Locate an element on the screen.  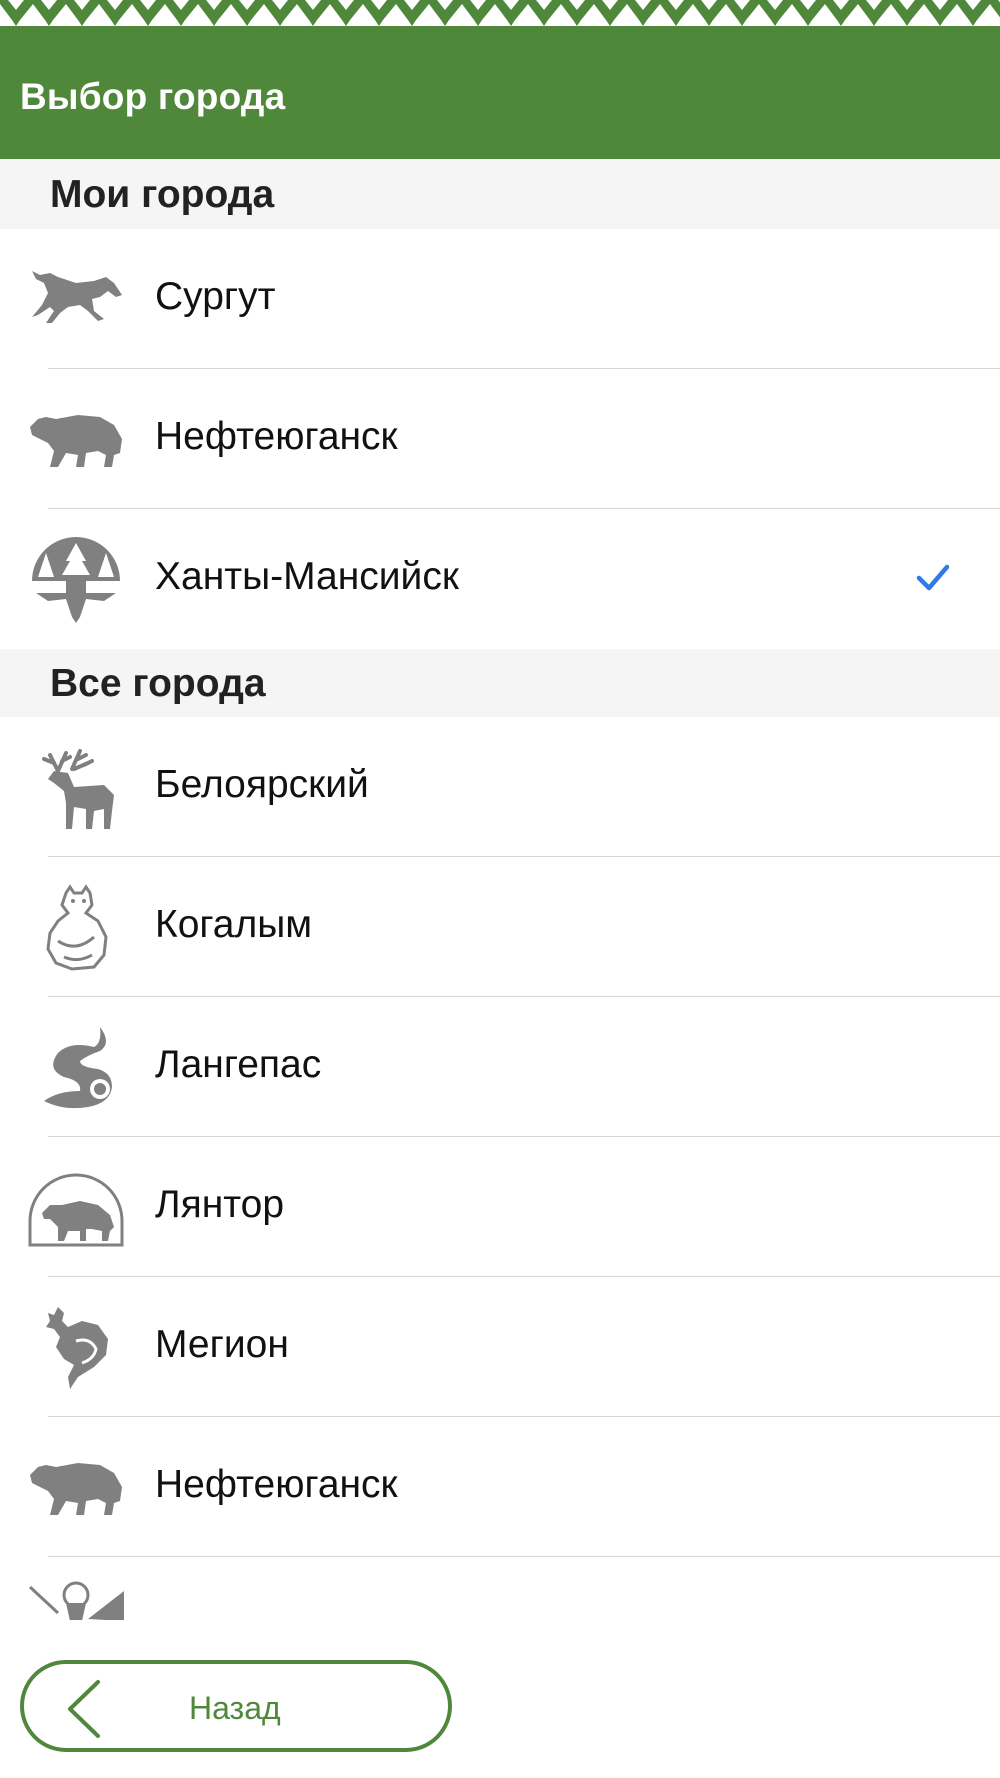
list-item-khanty-mansiysk: Ханты-Мансийск is located at coordinates (500, 579).